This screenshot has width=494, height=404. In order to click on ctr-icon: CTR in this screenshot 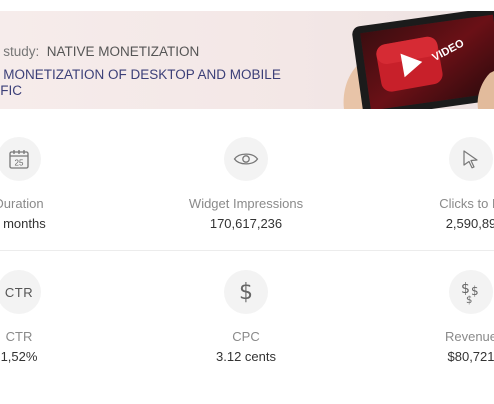, I will do `click(20, 292)`.